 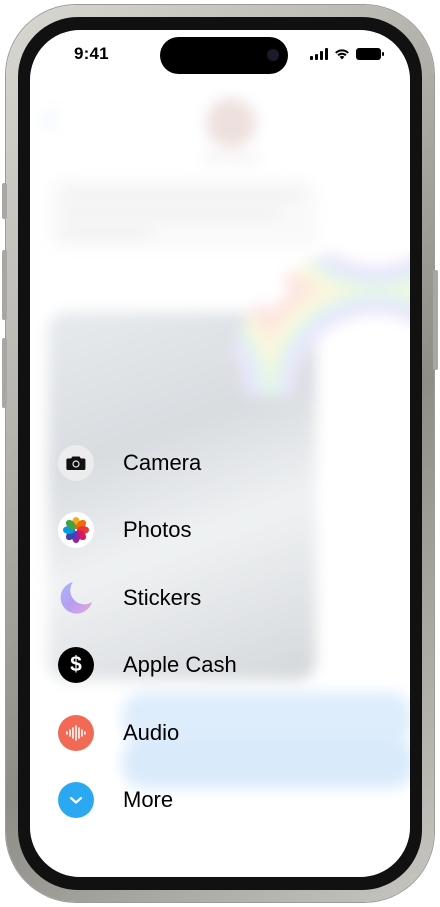 I want to click on menu-item-camera: Camera, so click(x=208, y=463).